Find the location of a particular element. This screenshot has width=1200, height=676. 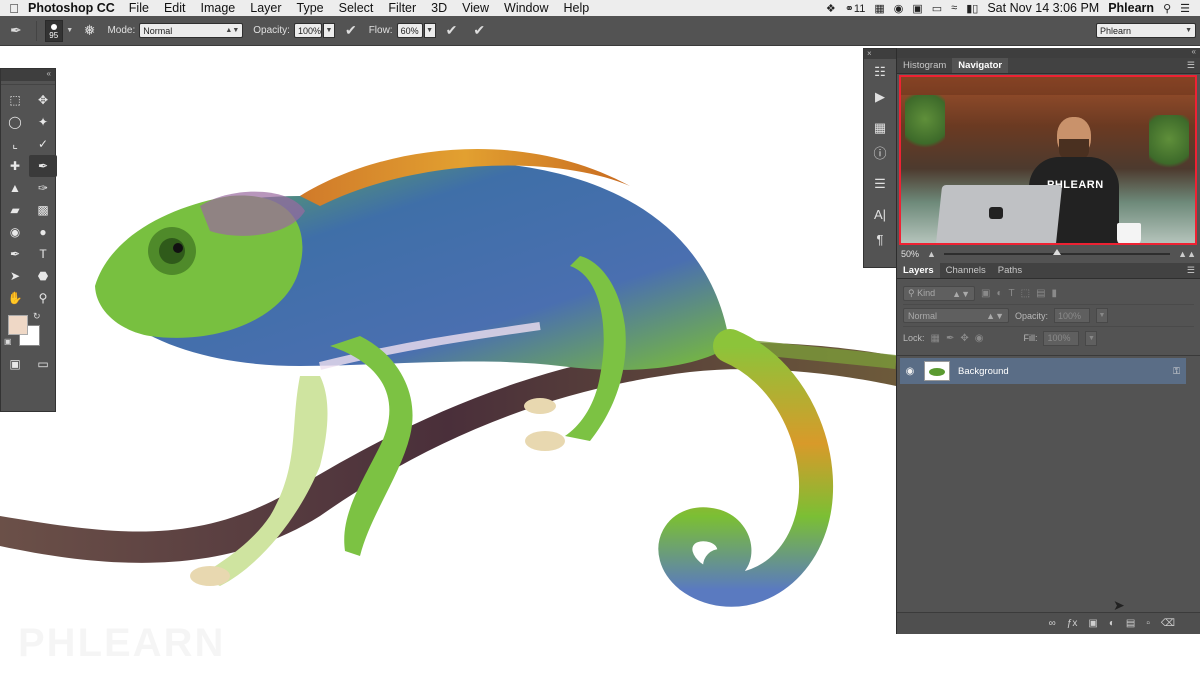

lasso-tool-icon: ◯ is located at coordinates (15, 122).